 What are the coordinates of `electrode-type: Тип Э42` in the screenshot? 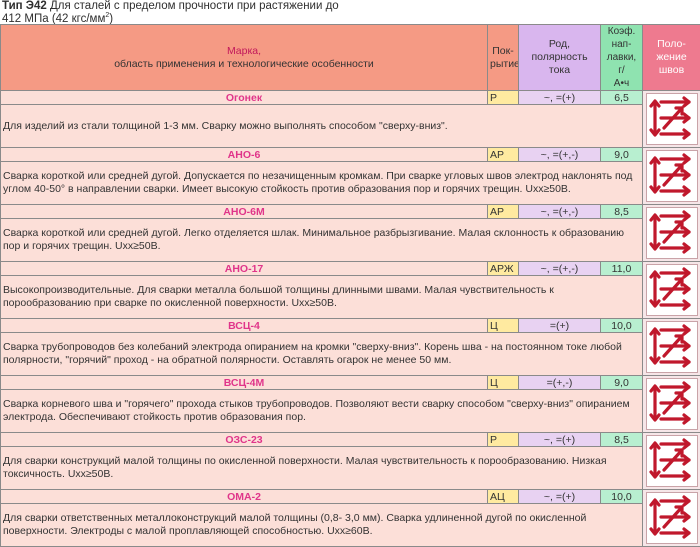 It's located at (24, 6).